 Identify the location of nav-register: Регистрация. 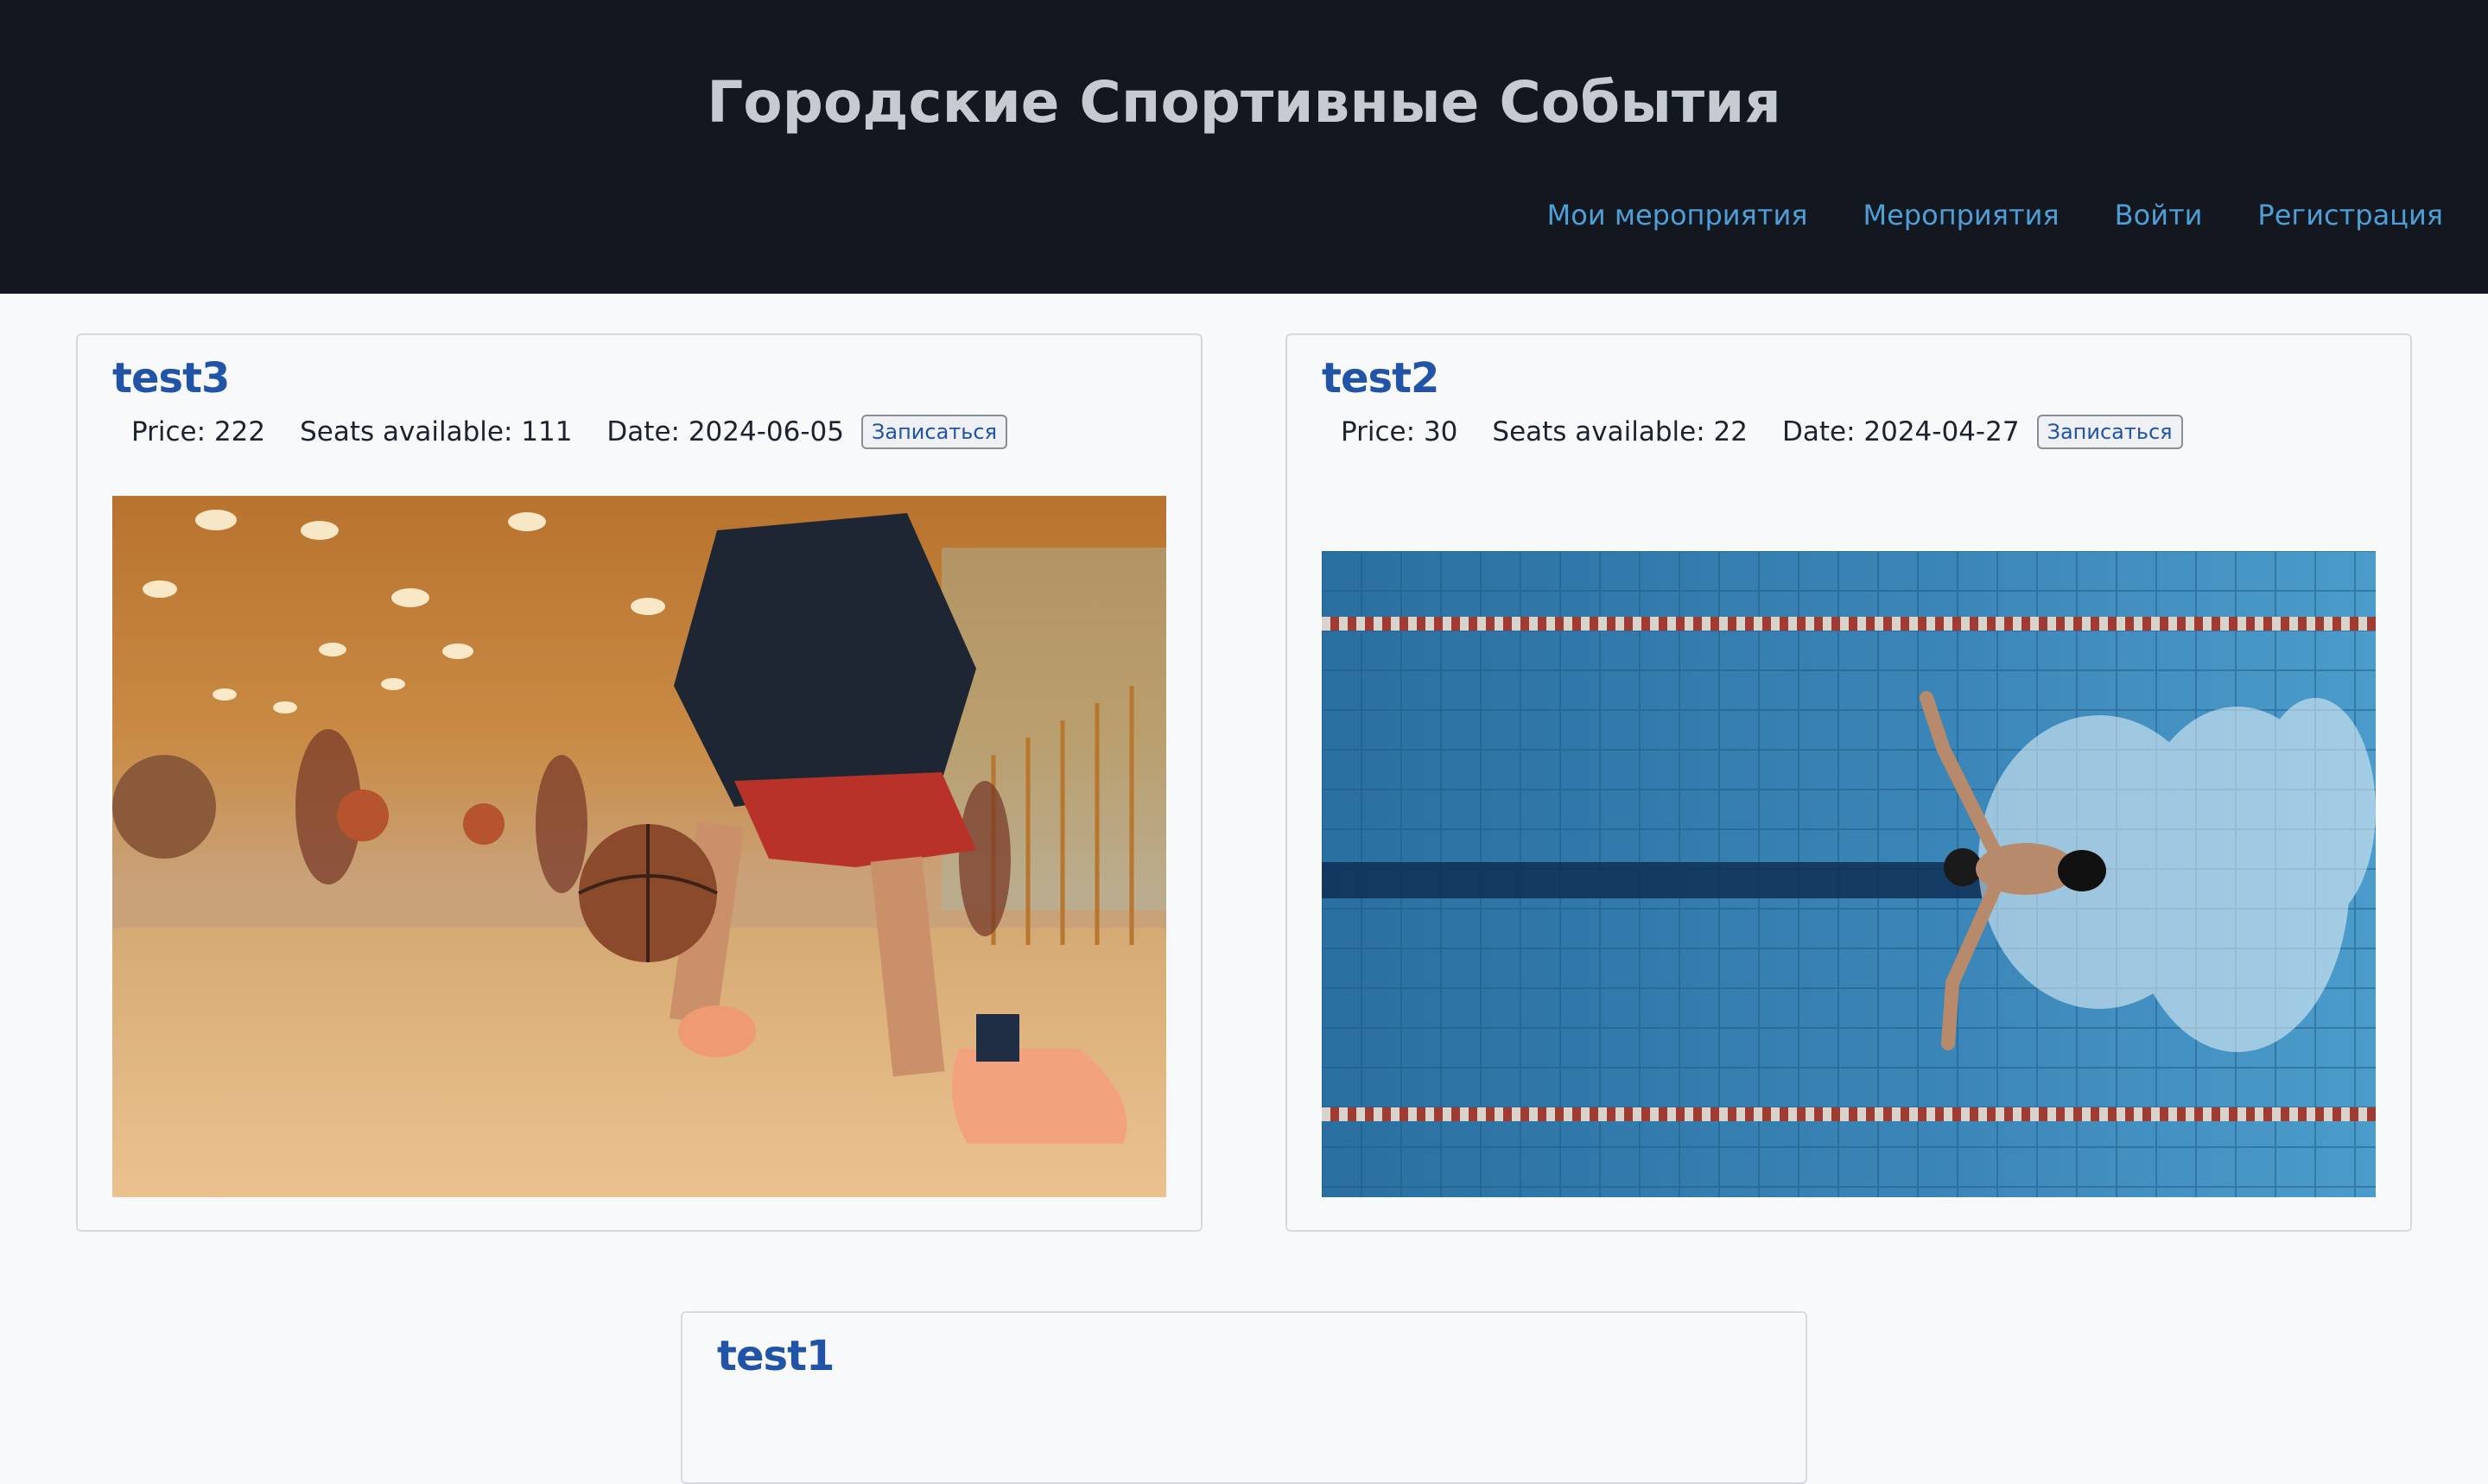
(2350, 215).